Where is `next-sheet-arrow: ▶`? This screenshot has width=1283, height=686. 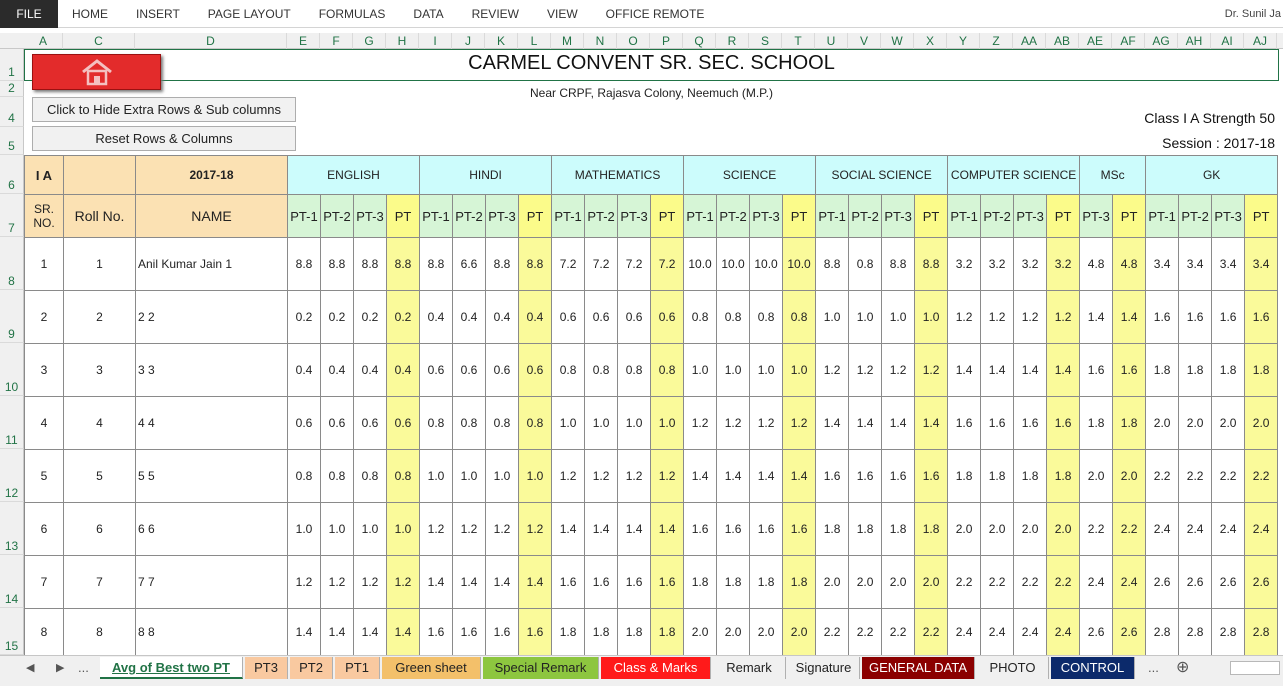
next-sheet-arrow: ▶ is located at coordinates (60, 668).